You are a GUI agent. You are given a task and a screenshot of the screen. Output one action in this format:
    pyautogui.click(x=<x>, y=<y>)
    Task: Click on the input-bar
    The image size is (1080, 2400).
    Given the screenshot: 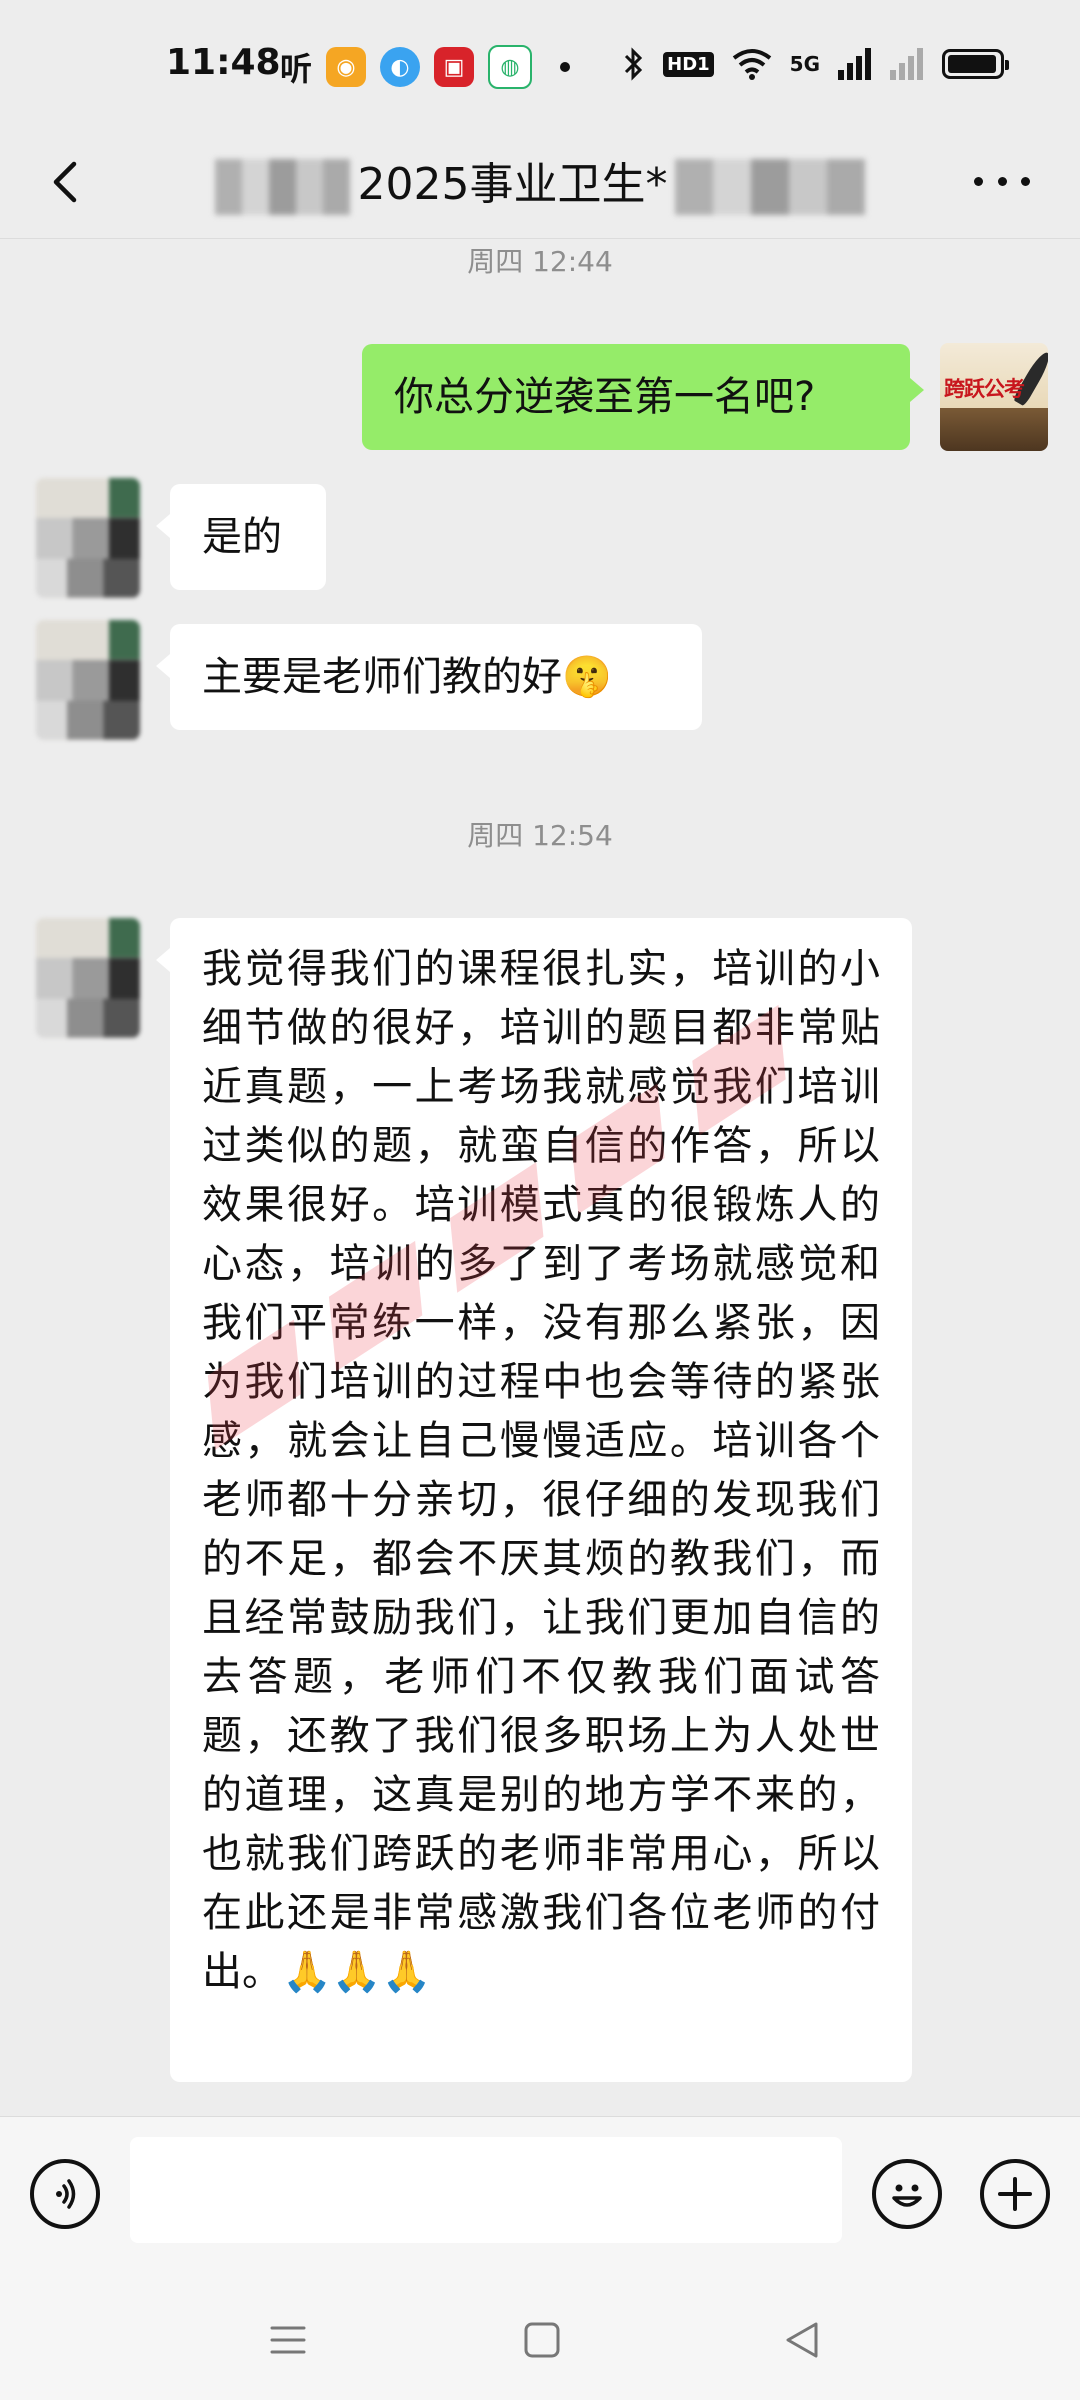 What is the action you would take?
    pyautogui.click(x=540, y=2197)
    